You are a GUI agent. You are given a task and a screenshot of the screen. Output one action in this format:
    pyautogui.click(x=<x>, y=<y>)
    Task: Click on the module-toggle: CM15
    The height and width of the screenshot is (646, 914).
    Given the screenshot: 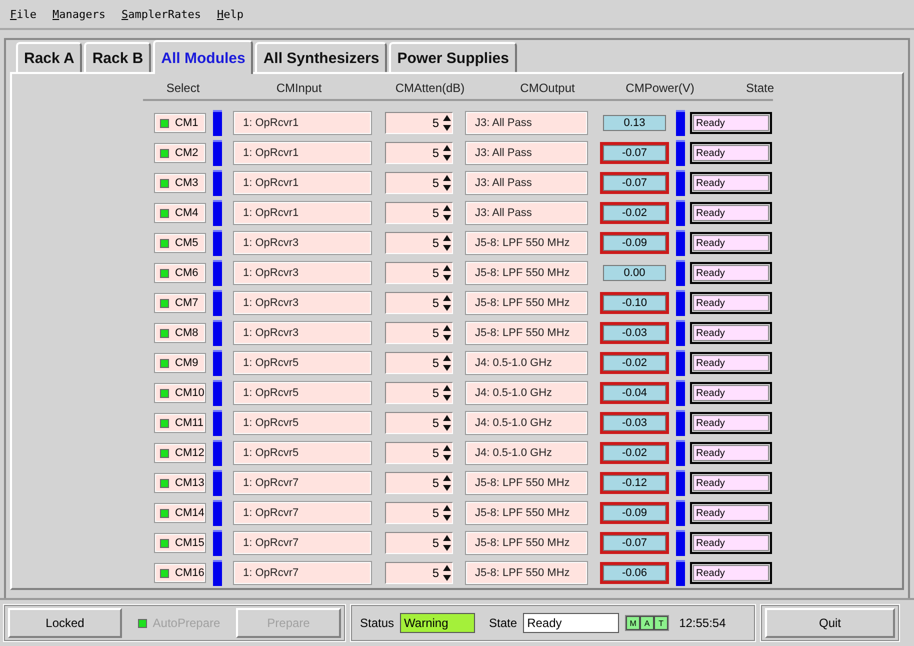 What is the action you would take?
    pyautogui.click(x=180, y=543)
    